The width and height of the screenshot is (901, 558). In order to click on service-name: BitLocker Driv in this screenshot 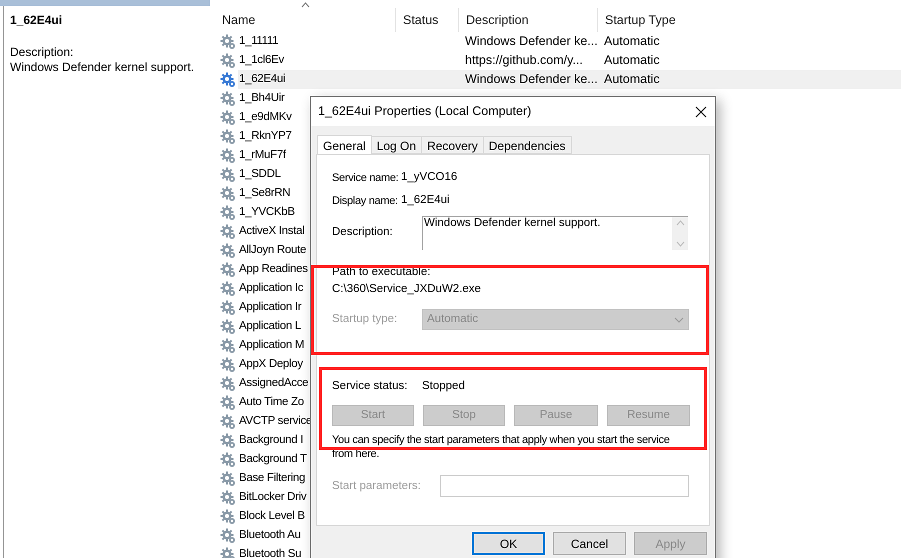, I will do `click(272, 497)`.